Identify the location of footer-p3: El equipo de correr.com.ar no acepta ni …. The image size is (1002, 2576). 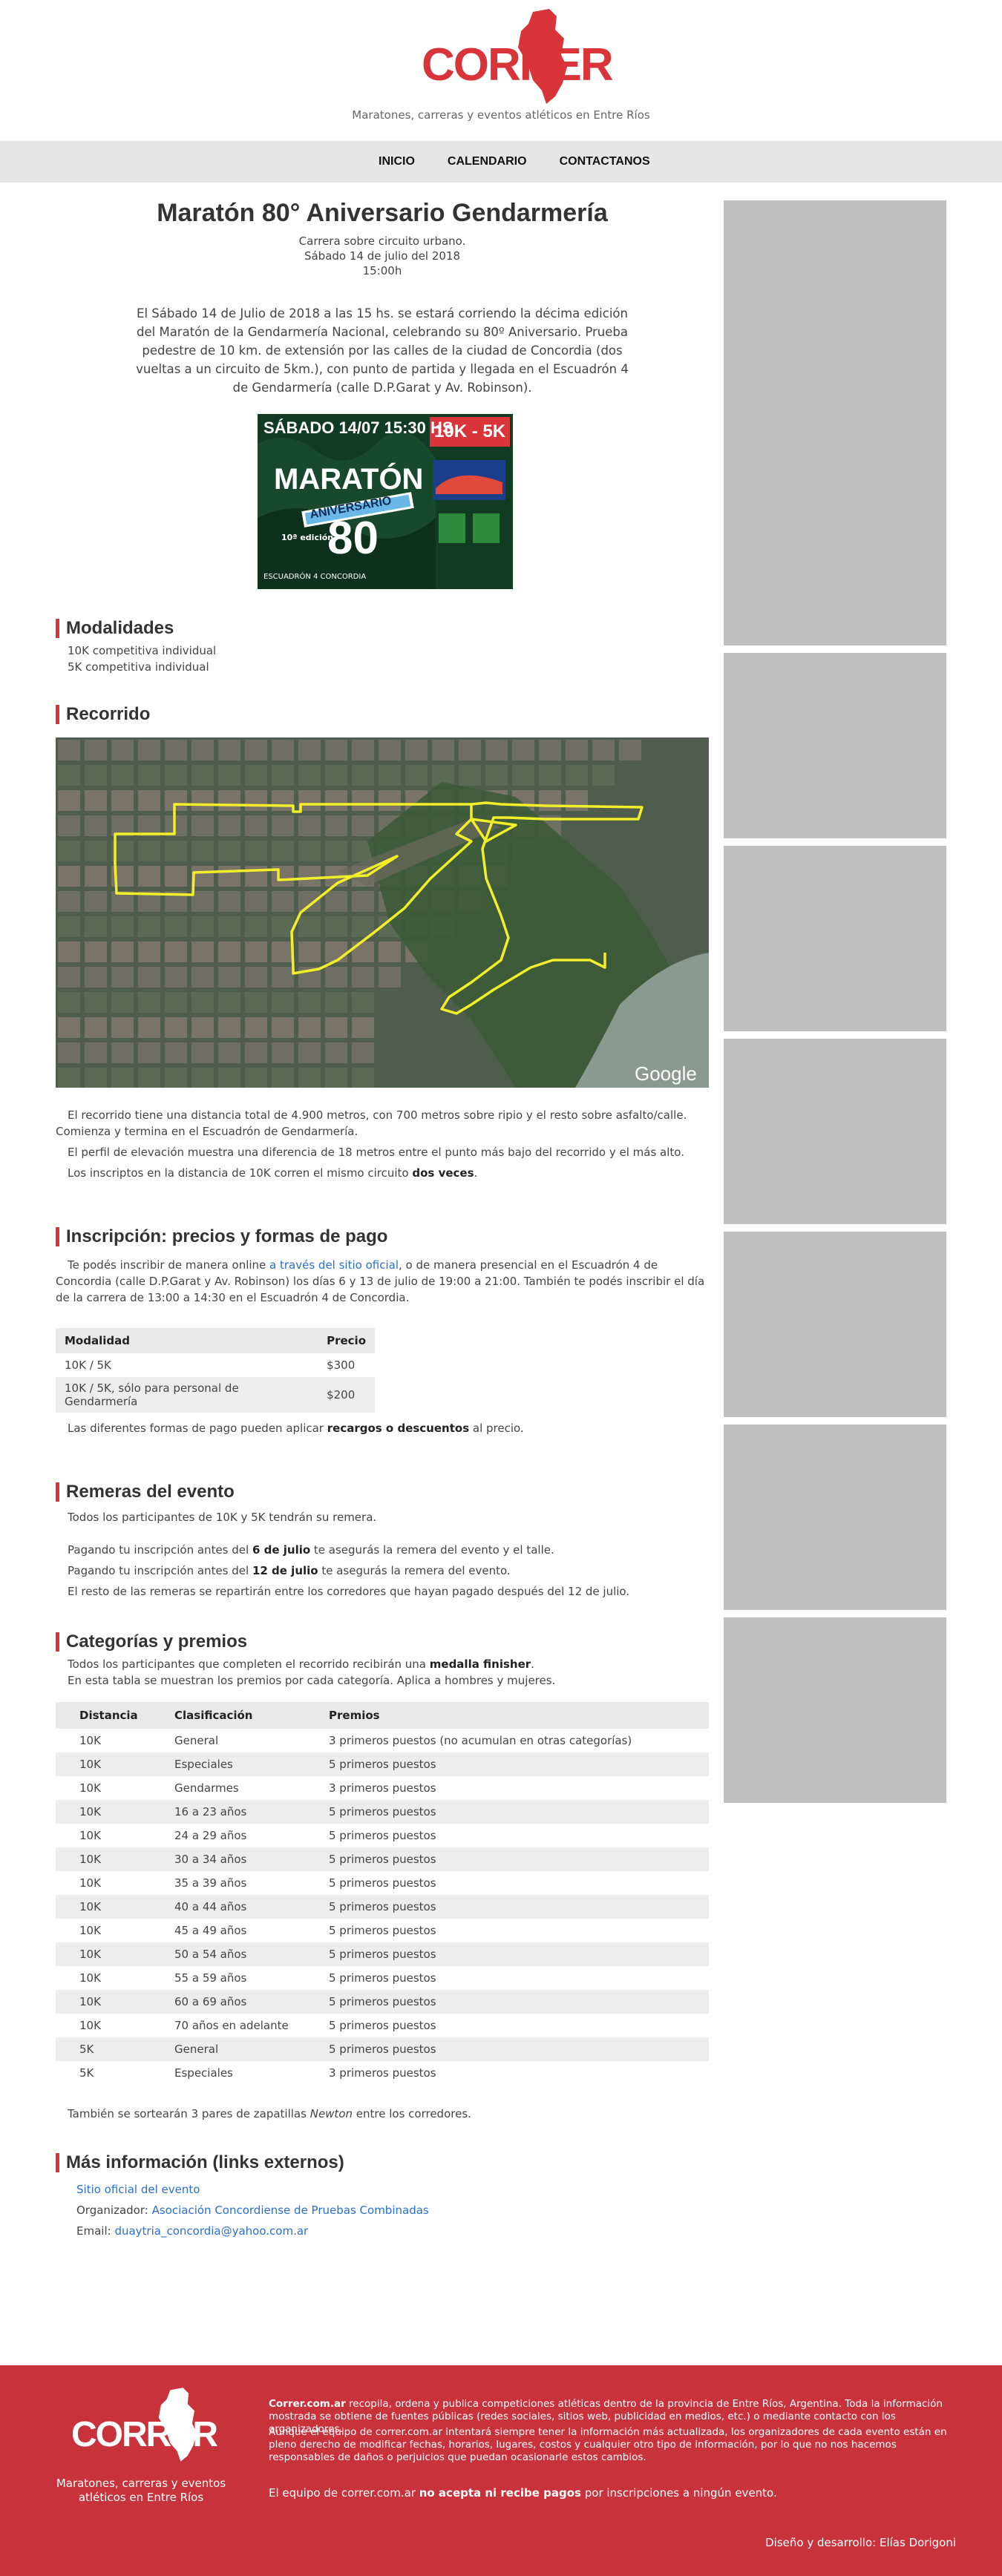
(523, 2493).